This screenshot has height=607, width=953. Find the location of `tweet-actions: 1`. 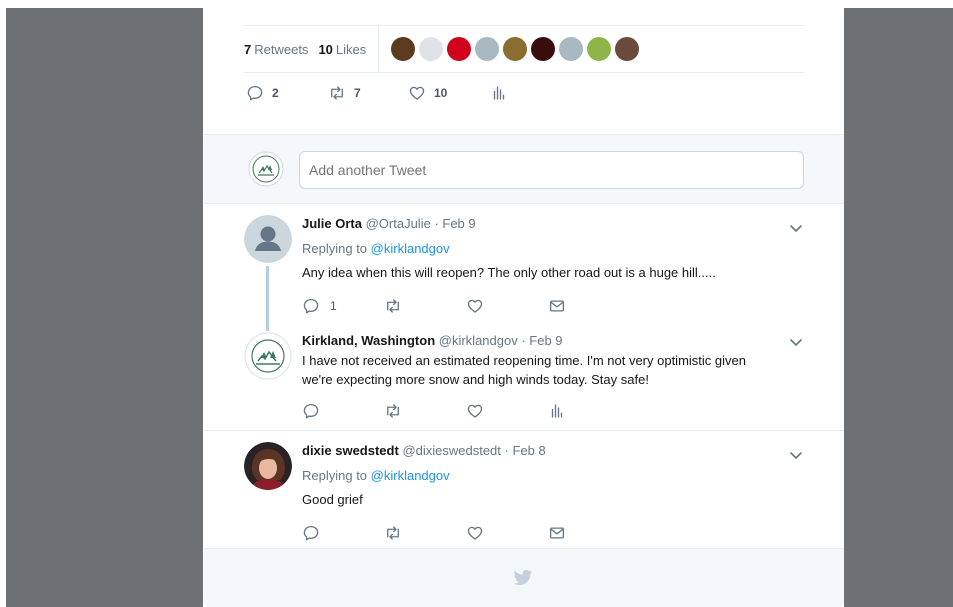

tweet-actions: 1 is located at coordinates (553, 306).